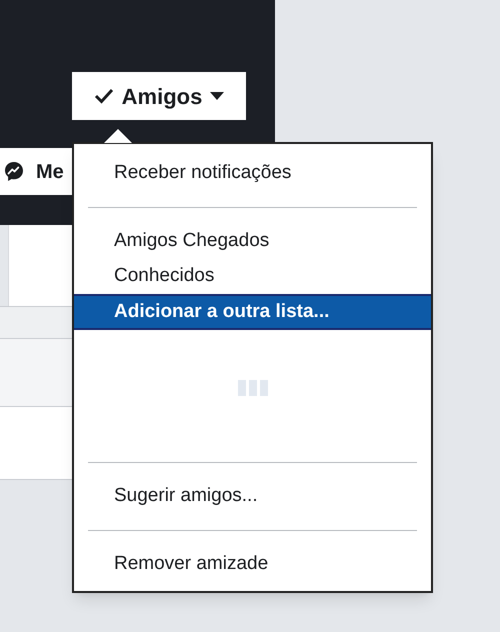  Describe the element at coordinates (252, 241) in the screenshot. I see `menu-item: Amigos Chegados` at that location.